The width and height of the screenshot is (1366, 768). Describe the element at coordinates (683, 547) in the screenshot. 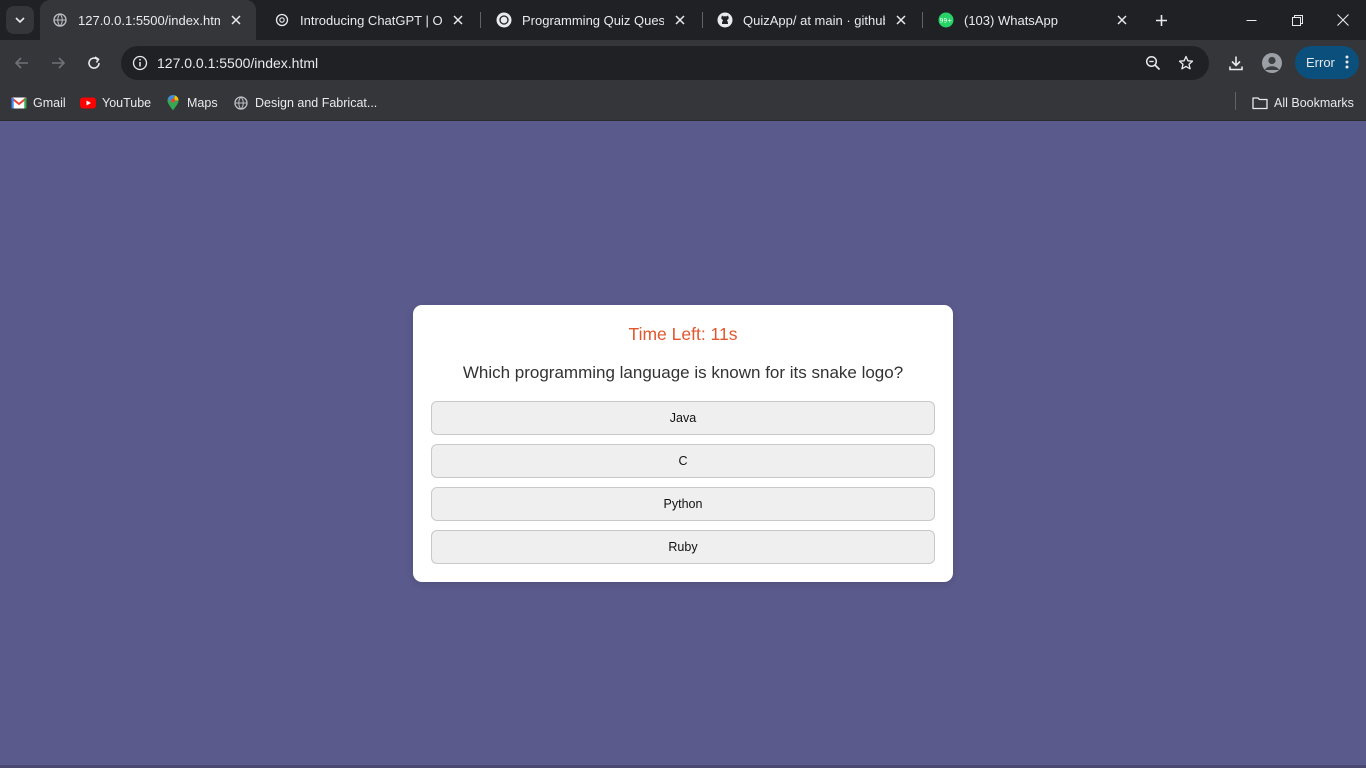

I see `answer-option-ruby: Ruby` at that location.